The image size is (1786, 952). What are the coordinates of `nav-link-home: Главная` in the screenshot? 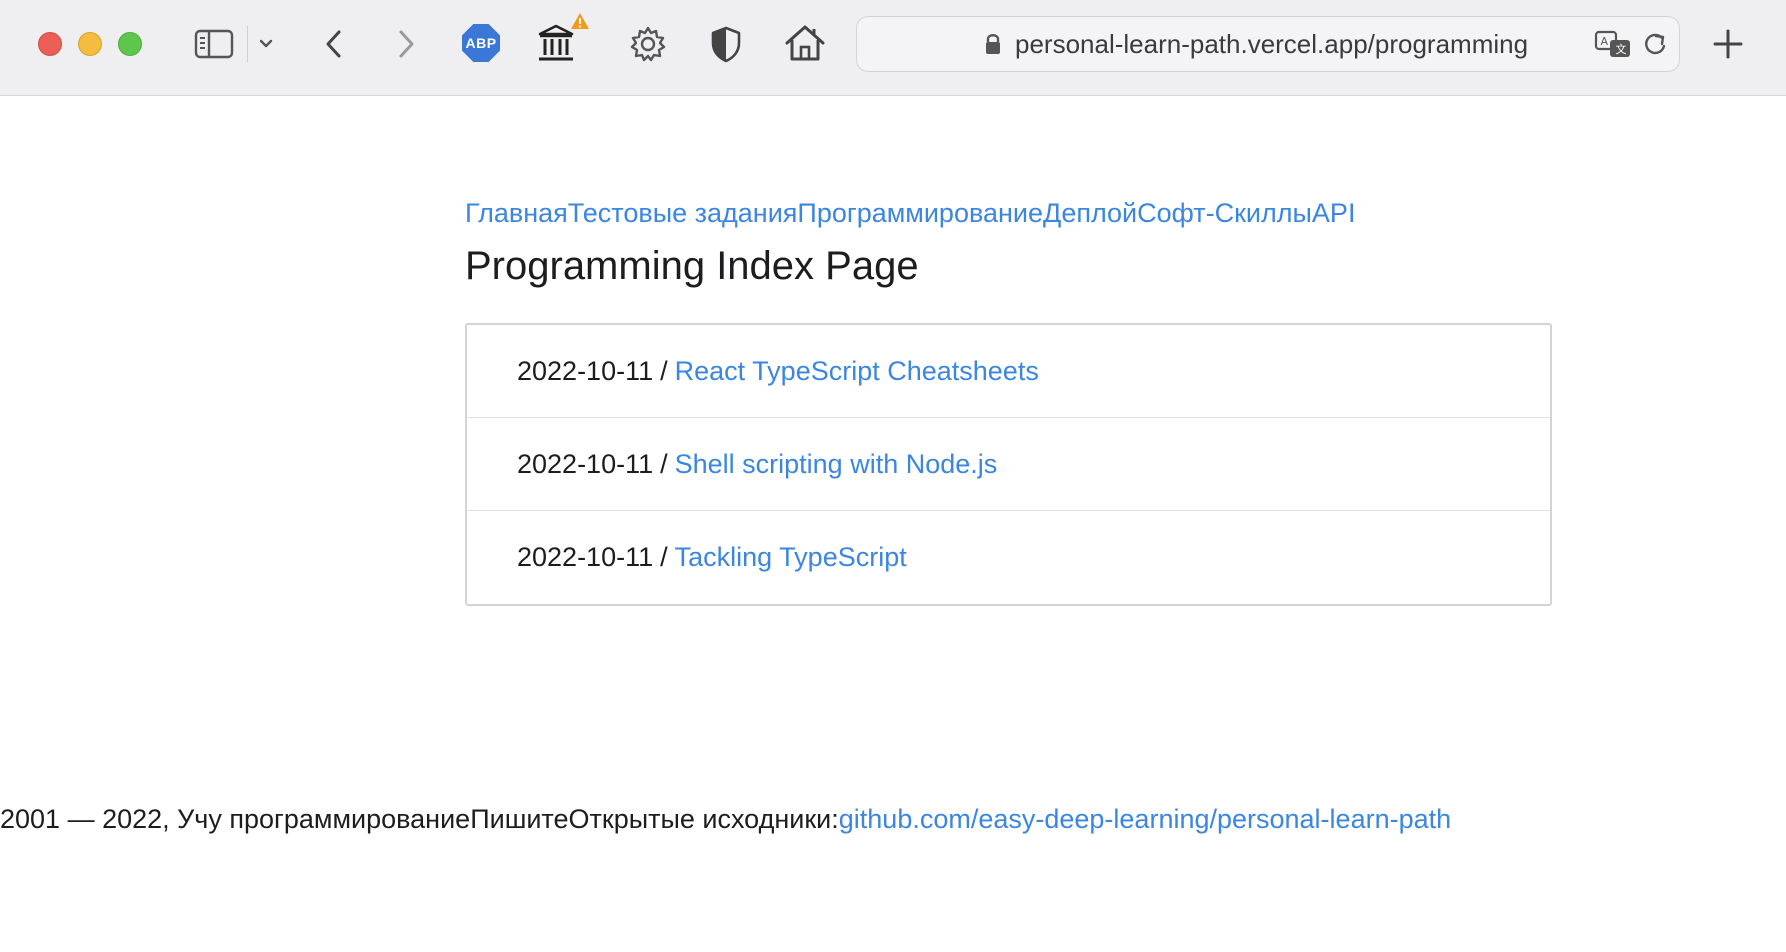 It's located at (516, 213).